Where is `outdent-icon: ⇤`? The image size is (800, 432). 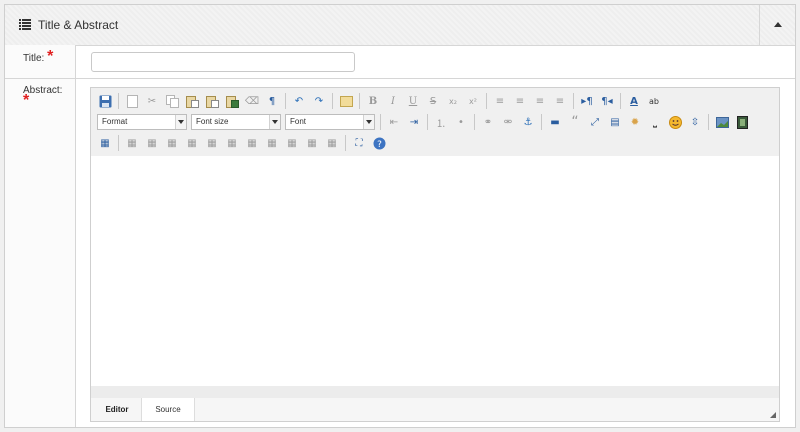 outdent-icon: ⇤ is located at coordinates (394, 122).